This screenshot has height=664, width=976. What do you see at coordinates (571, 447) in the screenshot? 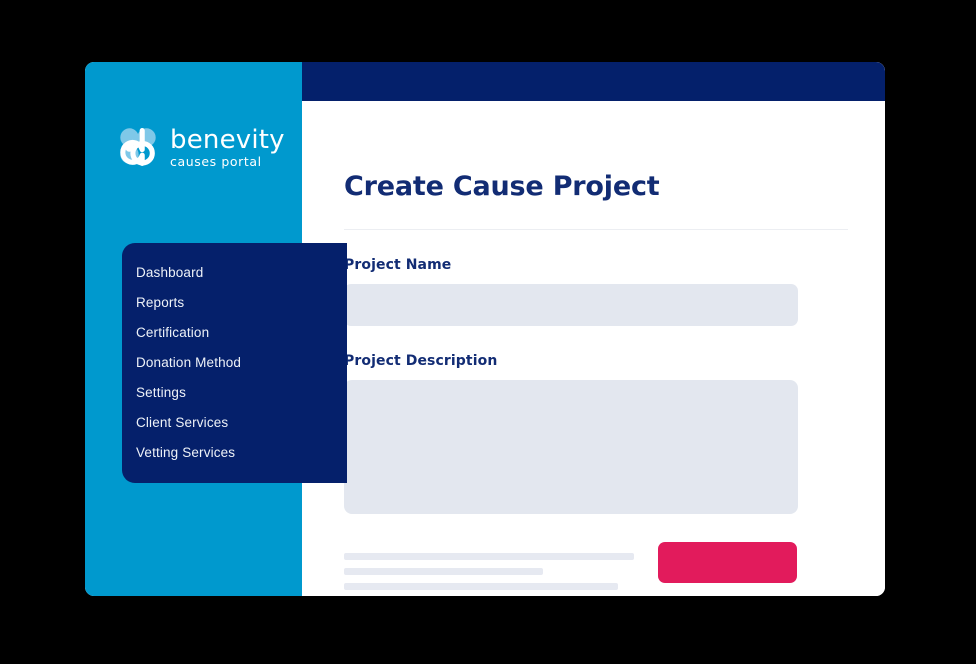
I see `project-description-textarea` at bounding box center [571, 447].